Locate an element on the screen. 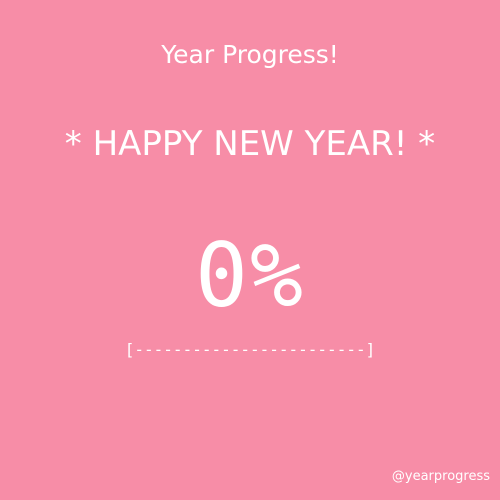  new-year-headline: * HAPPY NEW YEAR! * is located at coordinates (250, 144).